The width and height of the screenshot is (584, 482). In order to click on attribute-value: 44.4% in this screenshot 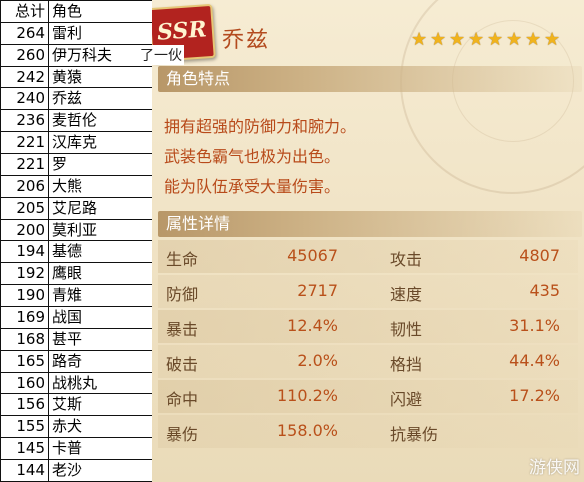, I will do `click(534, 360)`.